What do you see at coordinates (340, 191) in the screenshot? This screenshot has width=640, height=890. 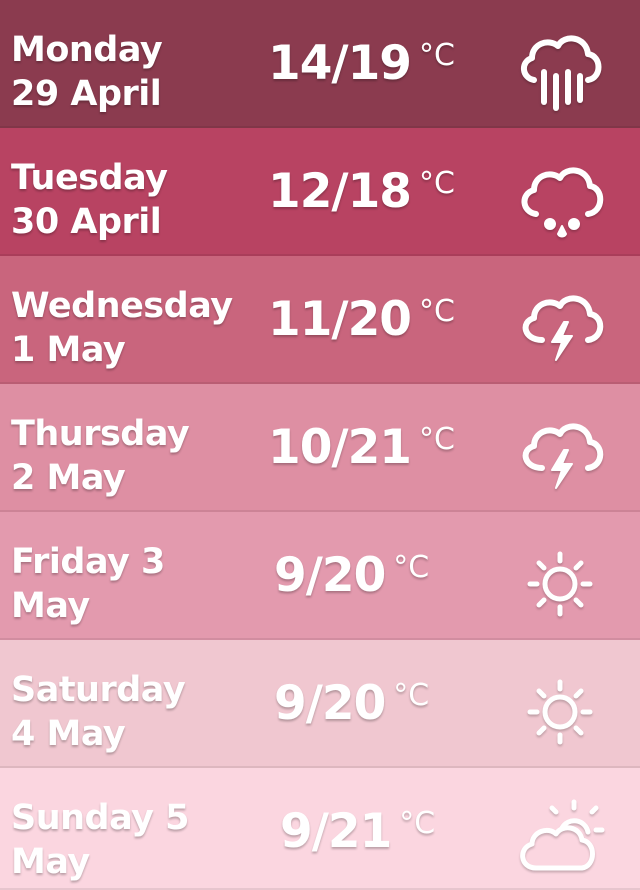 I see `temperature-range: 12/18` at bounding box center [340, 191].